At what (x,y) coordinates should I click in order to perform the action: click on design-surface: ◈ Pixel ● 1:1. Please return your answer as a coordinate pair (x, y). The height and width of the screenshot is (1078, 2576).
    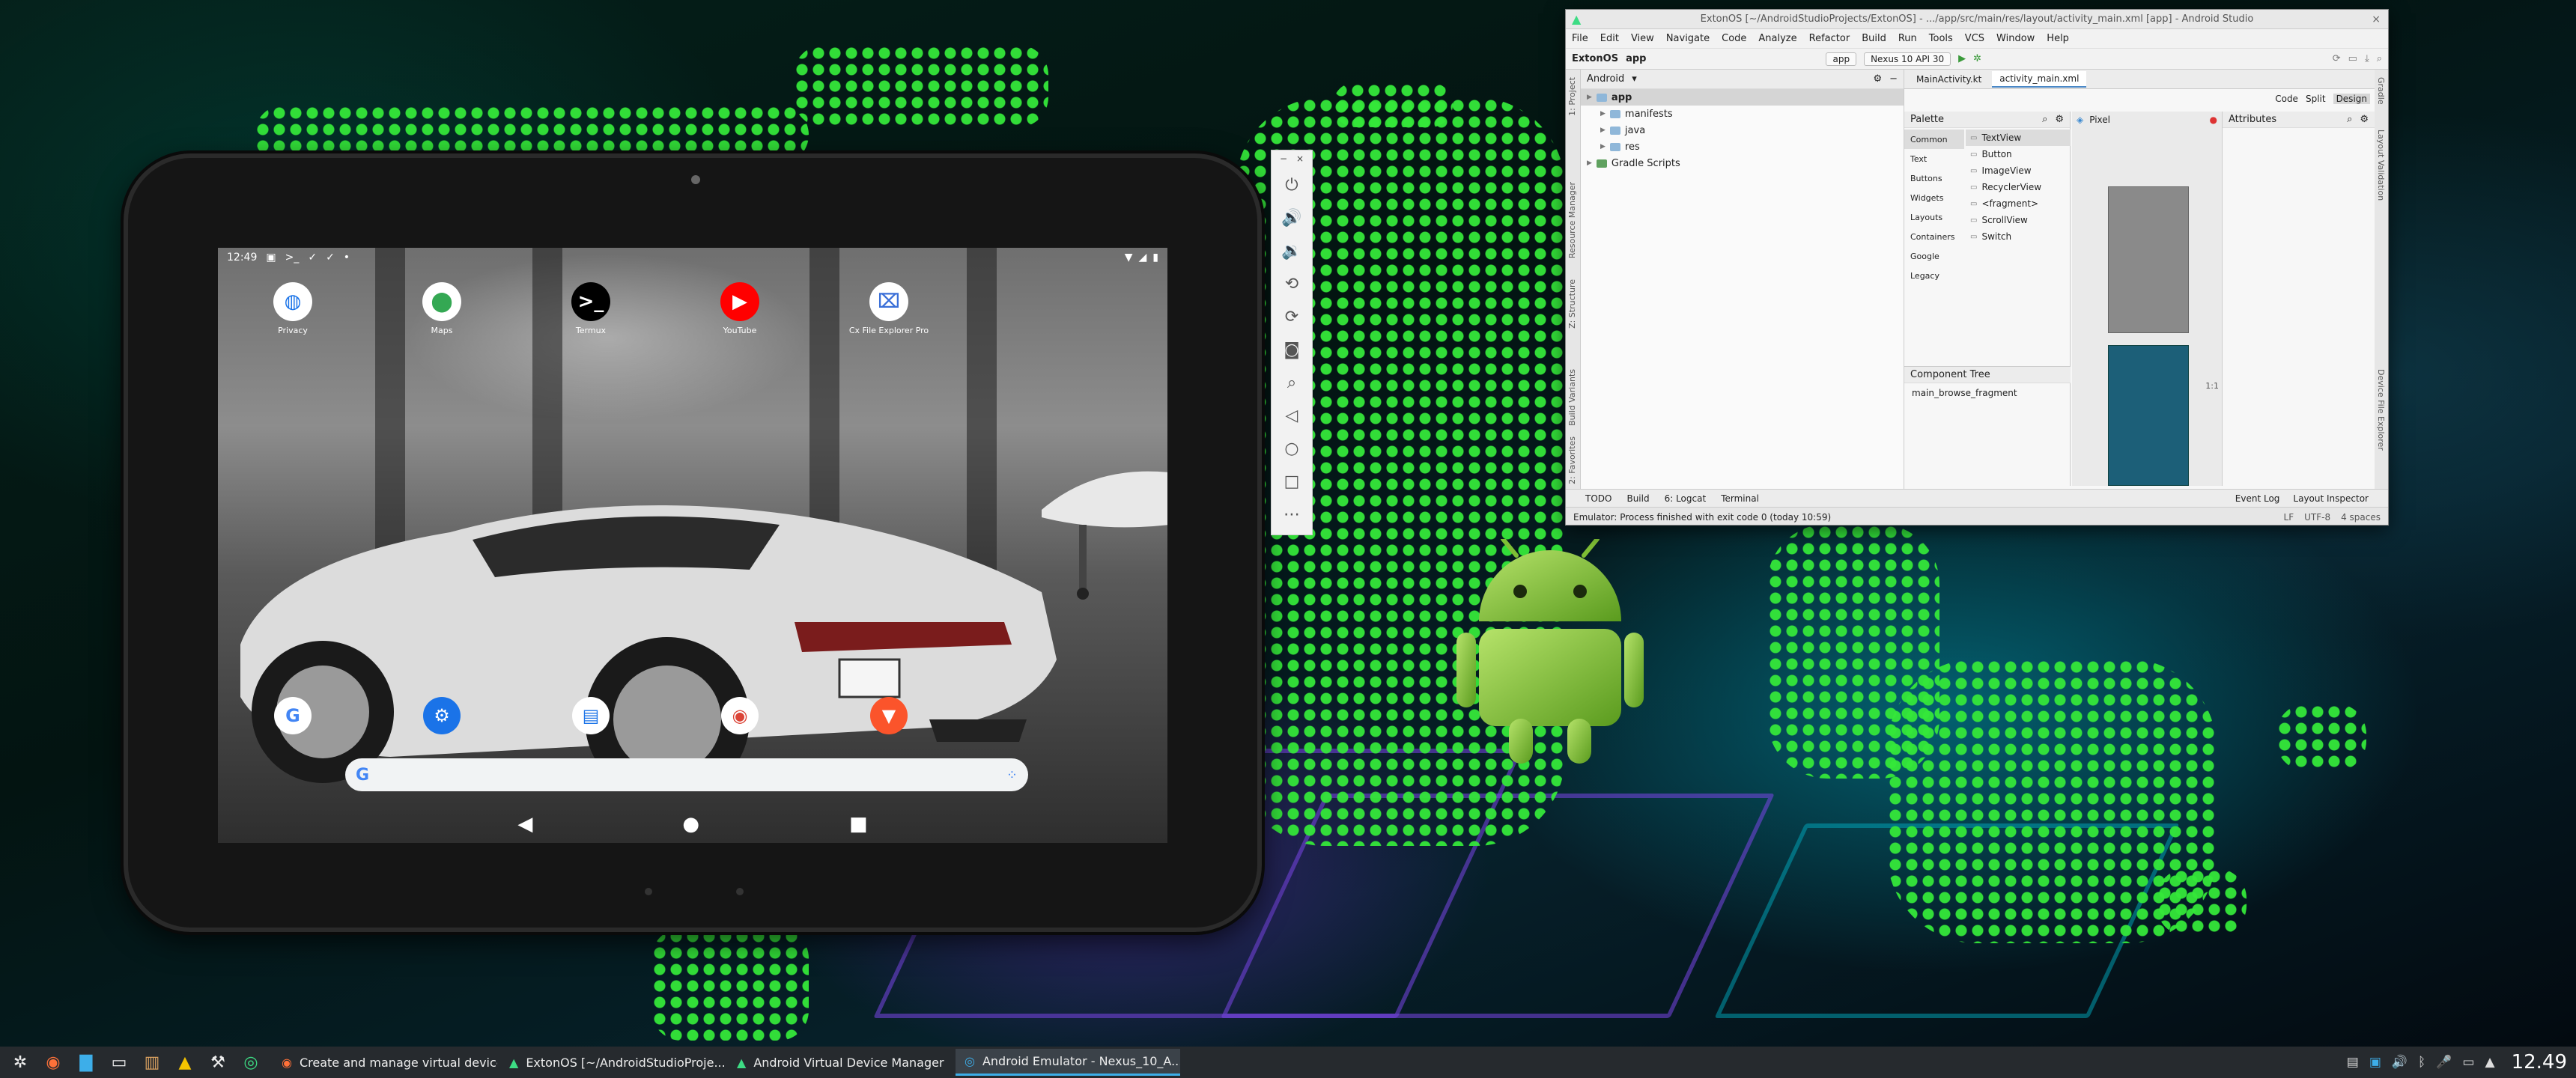
    Looking at the image, I should click on (2147, 299).